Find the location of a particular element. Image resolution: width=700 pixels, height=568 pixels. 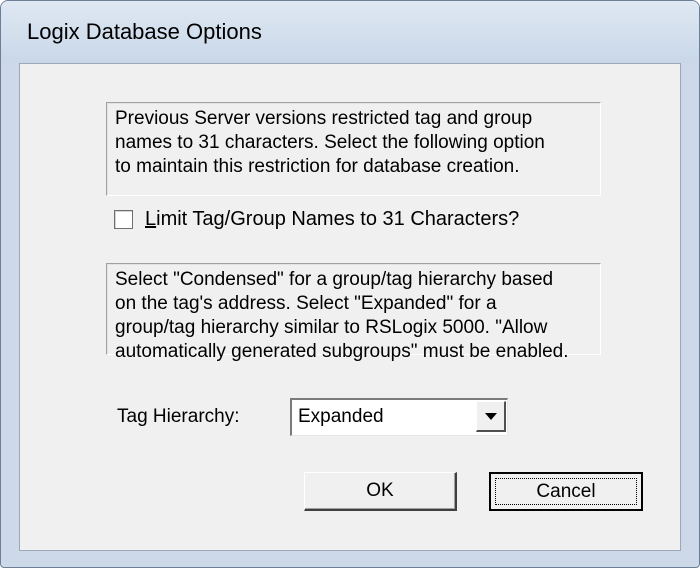

limit-names-mnemonic: L is located at coordinates (151, 218).